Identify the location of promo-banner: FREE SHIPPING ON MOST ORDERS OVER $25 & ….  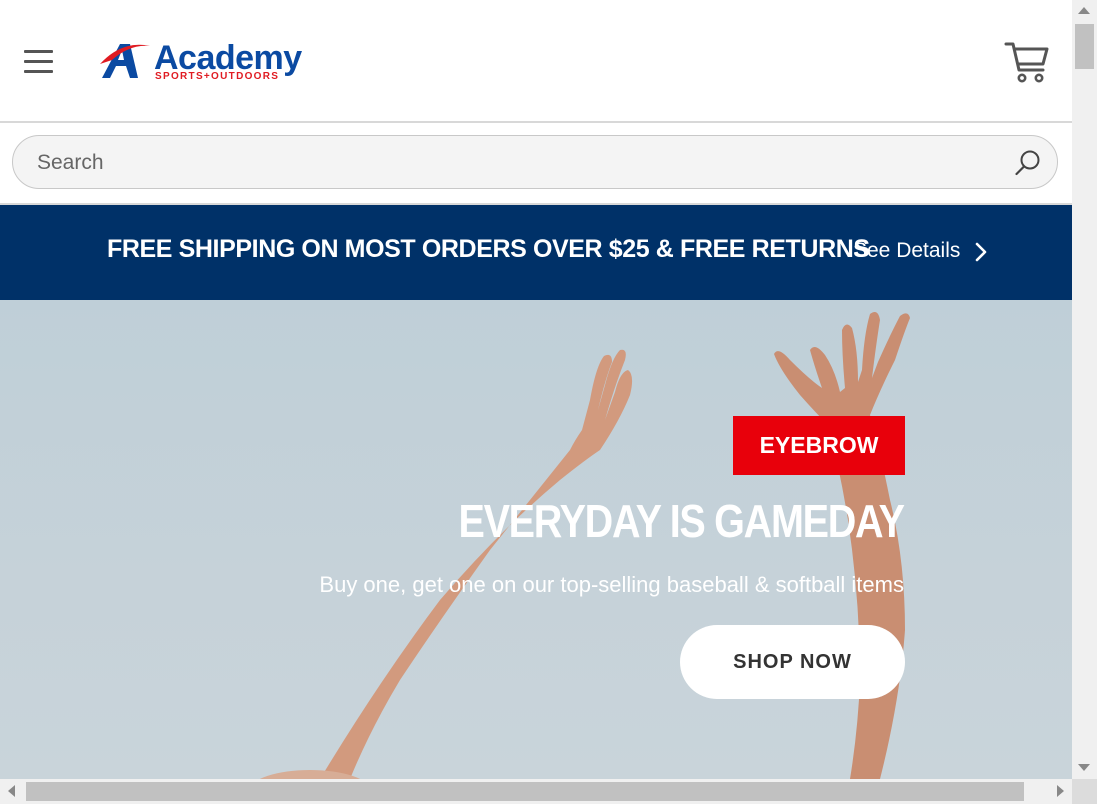
(536, 252).